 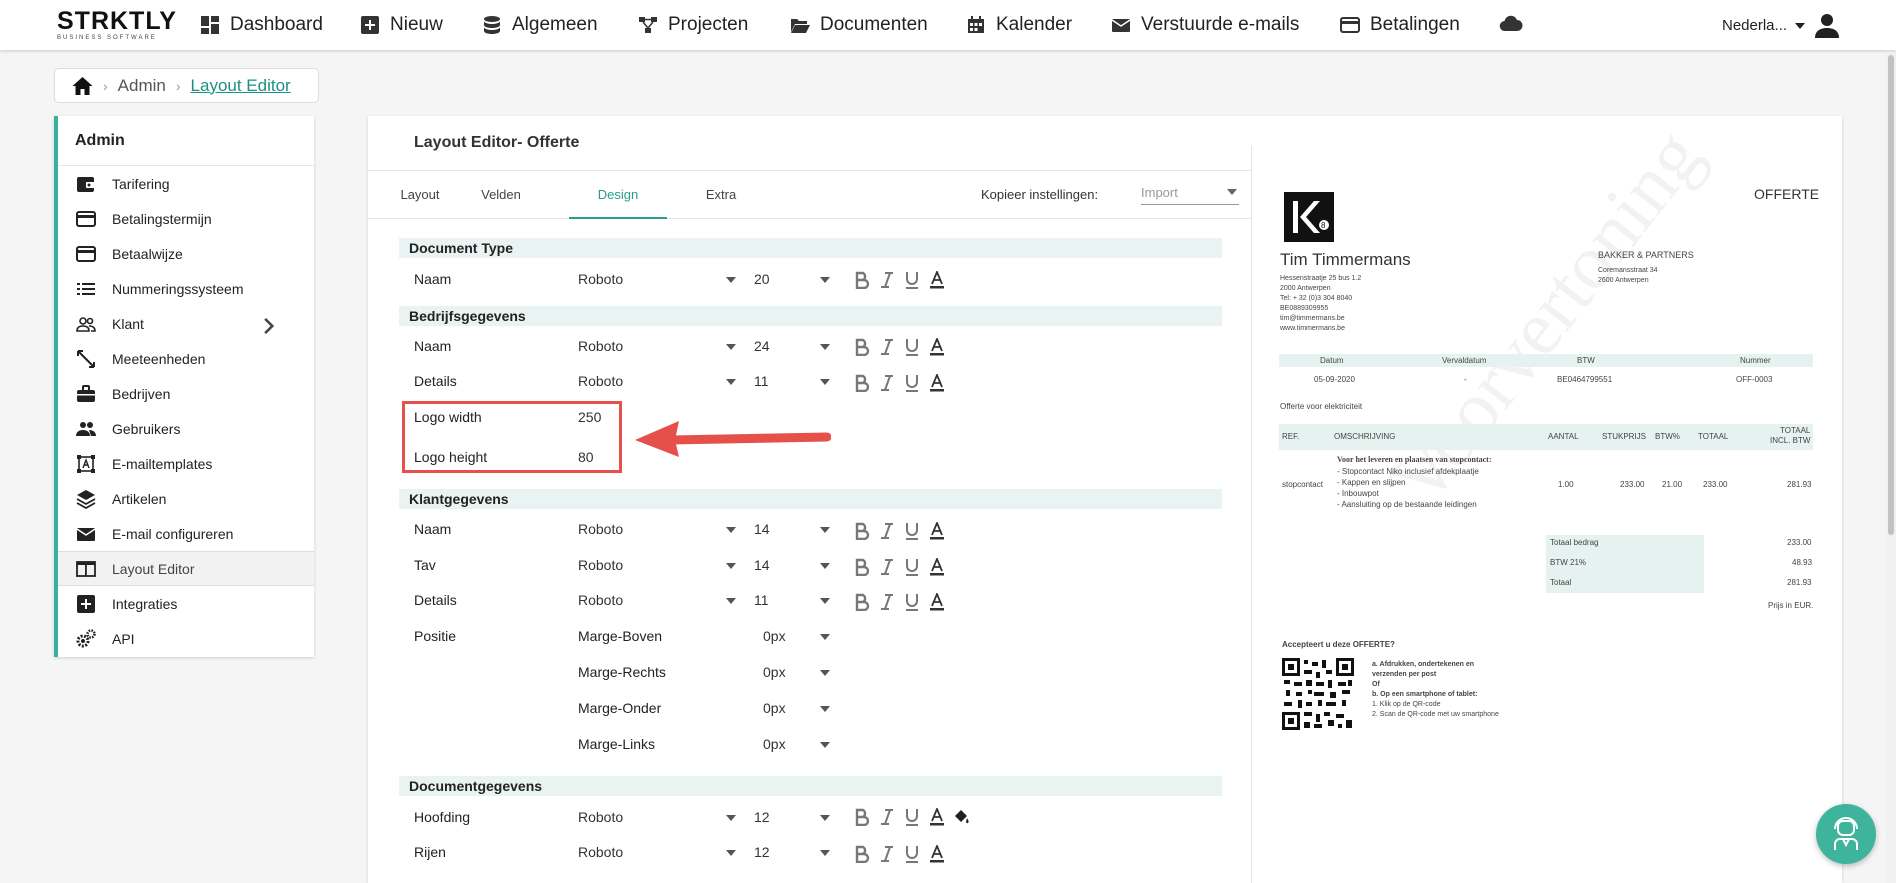 I want to click on nav-kalender: Kalender, so click(x=1019, y=25).